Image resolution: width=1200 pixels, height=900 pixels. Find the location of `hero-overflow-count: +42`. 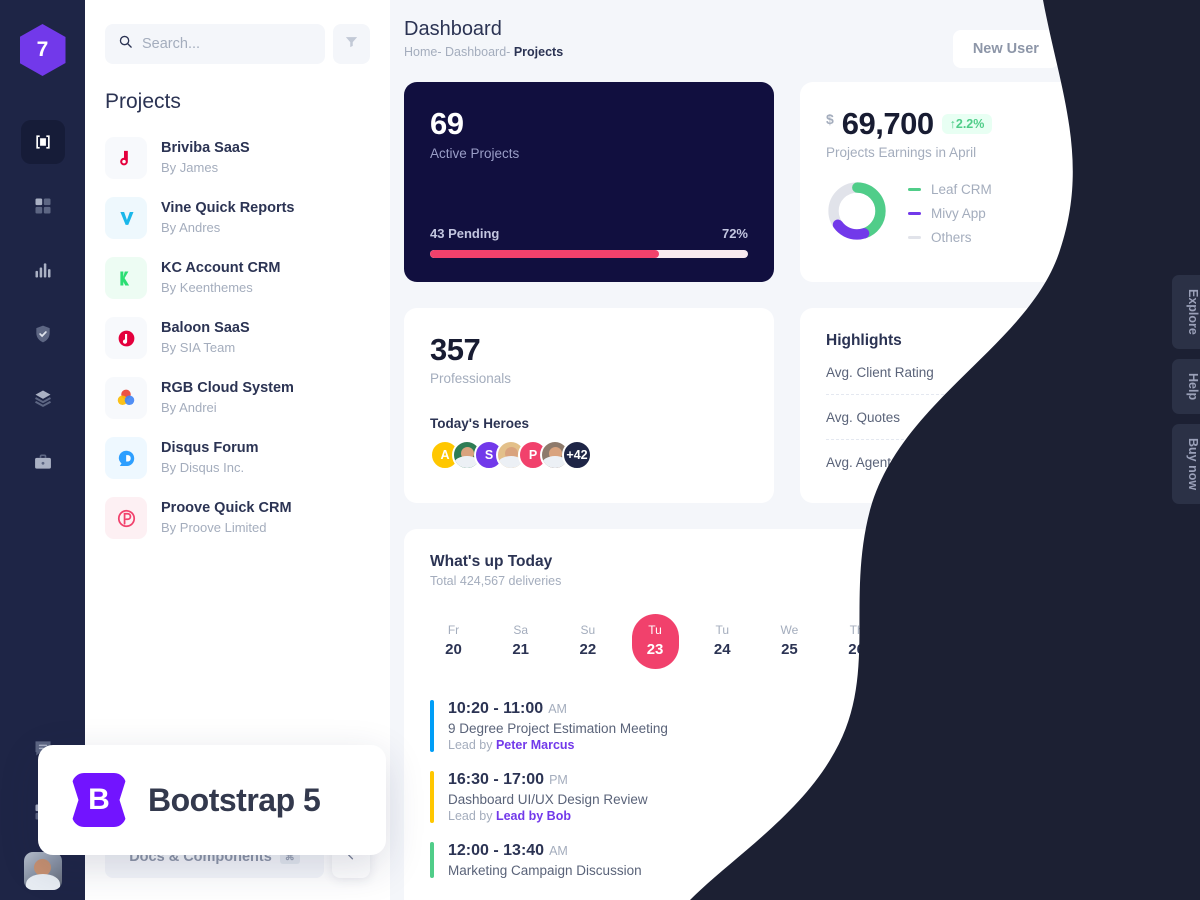

hero-overflow-count: +42 is located at coordinates (577, 455).